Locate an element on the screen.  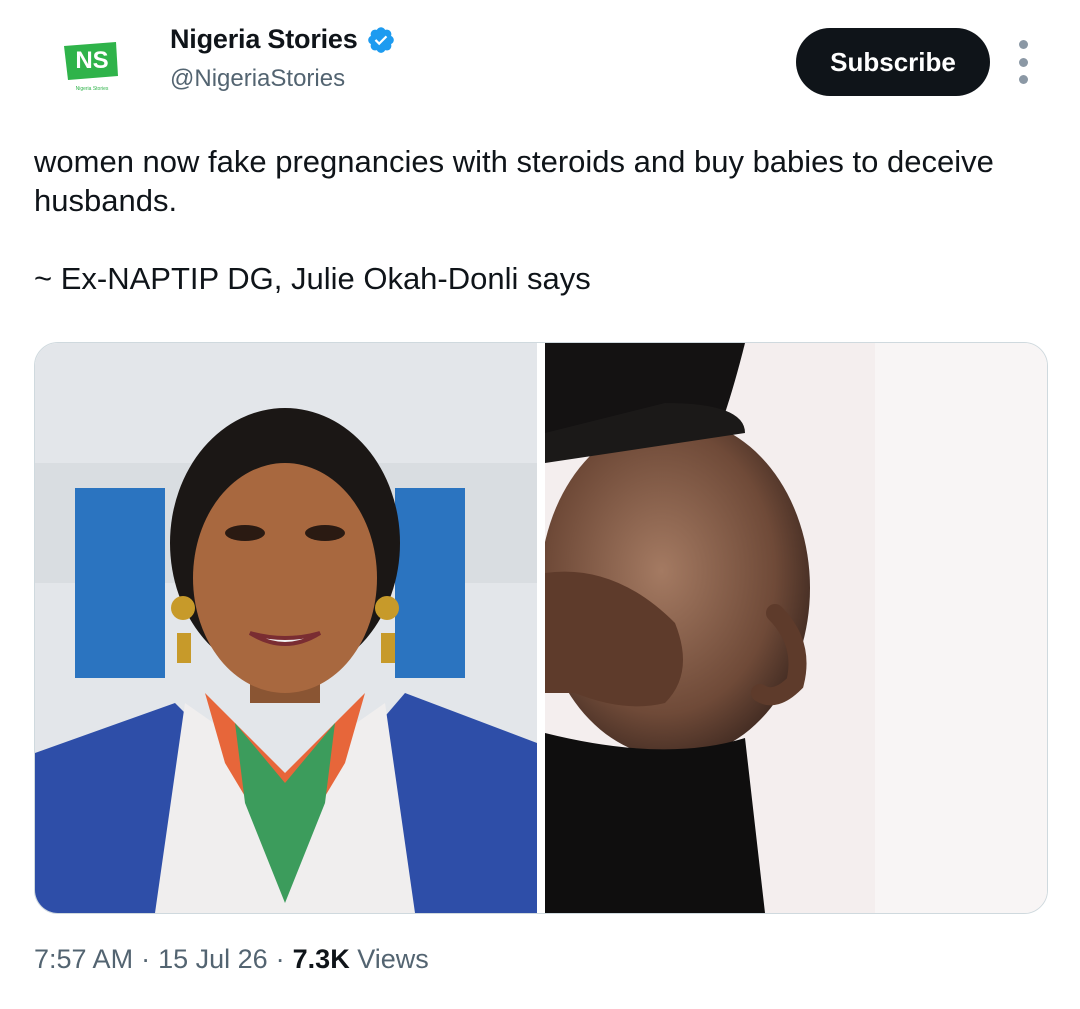
logo-subtext: Nigeria Stories is located at coordinates (92, 89).